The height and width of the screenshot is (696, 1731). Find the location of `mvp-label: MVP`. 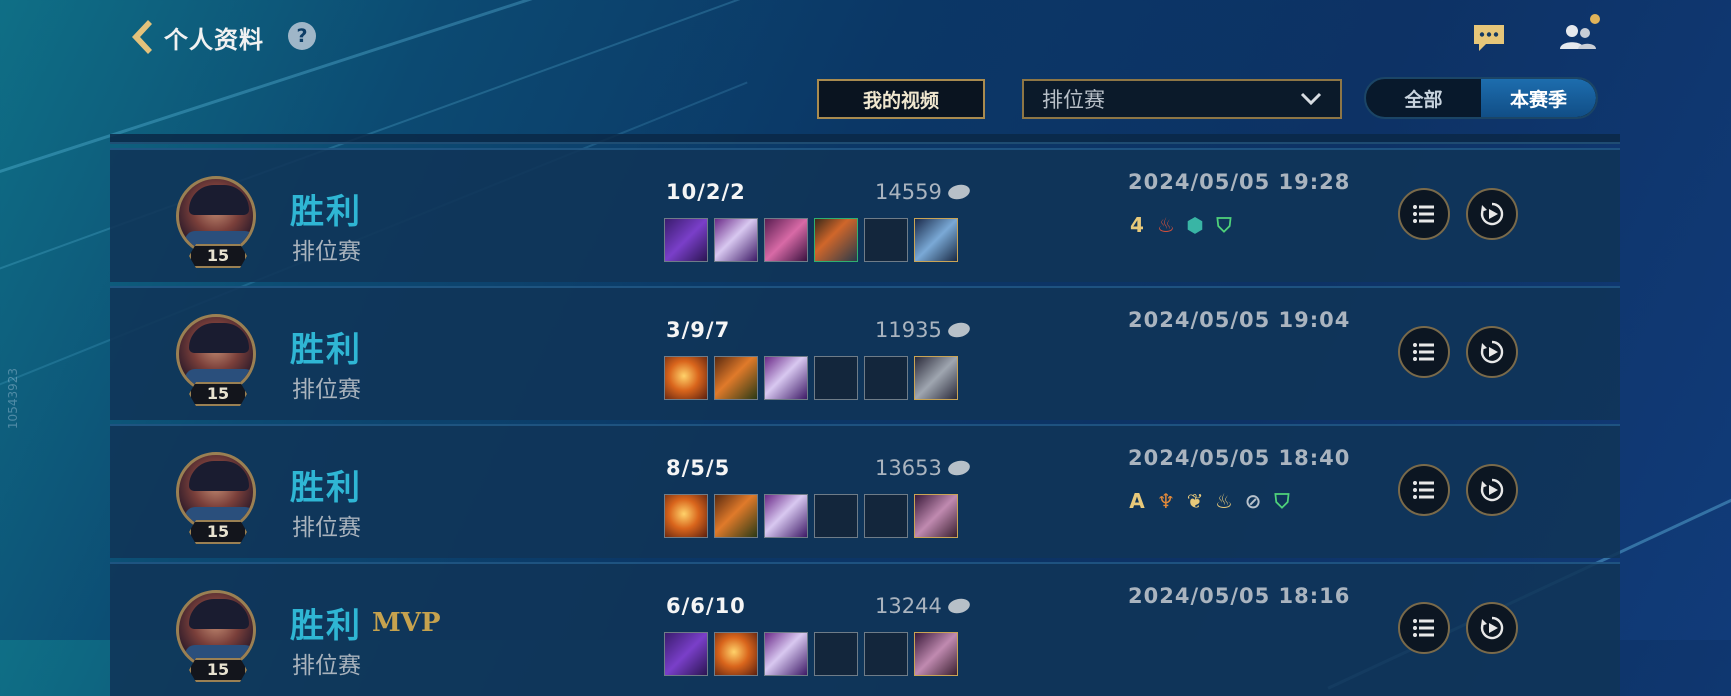

mvp-label: MVP is located at coordinates (406, 623).